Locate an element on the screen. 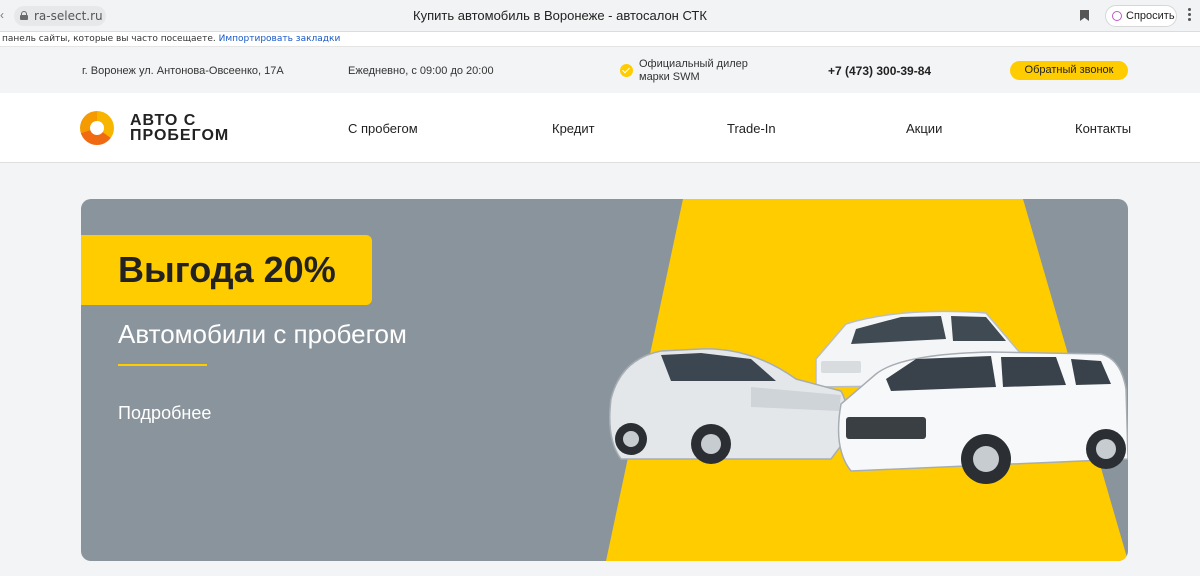 This screenshot has height=576, width=1200. nav-item-contacts: Контакты is located at coordinates (1103, 128).